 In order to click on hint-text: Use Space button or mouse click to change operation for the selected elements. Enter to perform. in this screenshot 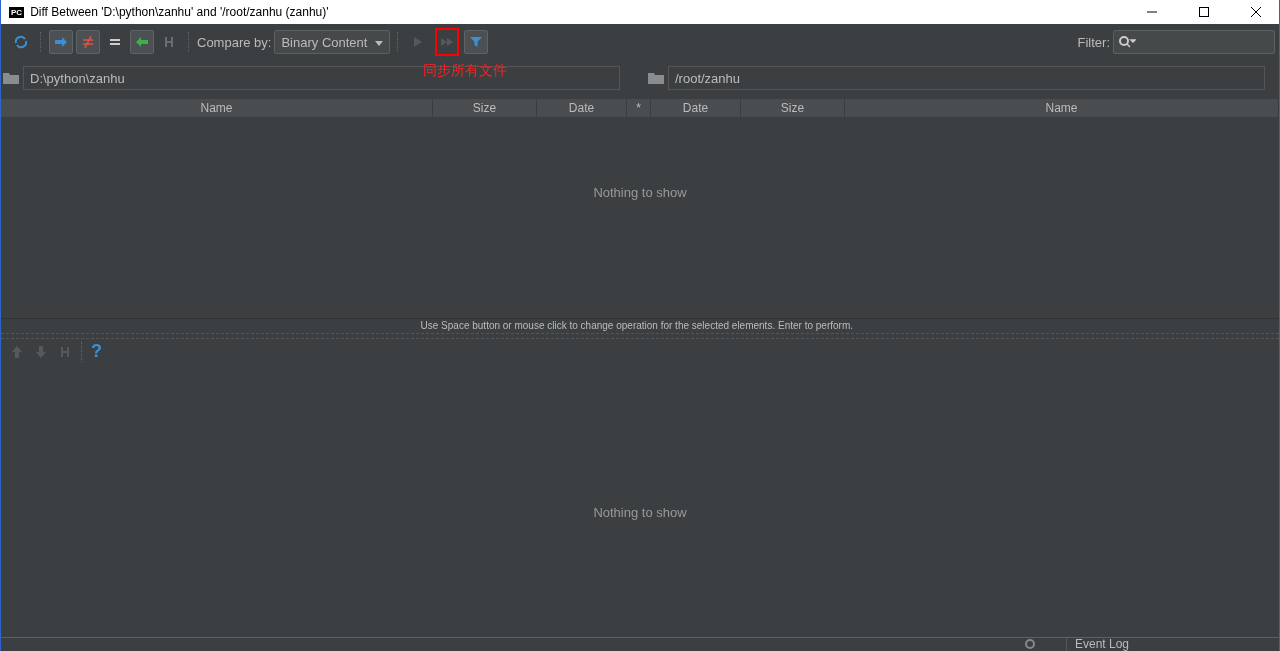, I will do `click(640, 325)`.